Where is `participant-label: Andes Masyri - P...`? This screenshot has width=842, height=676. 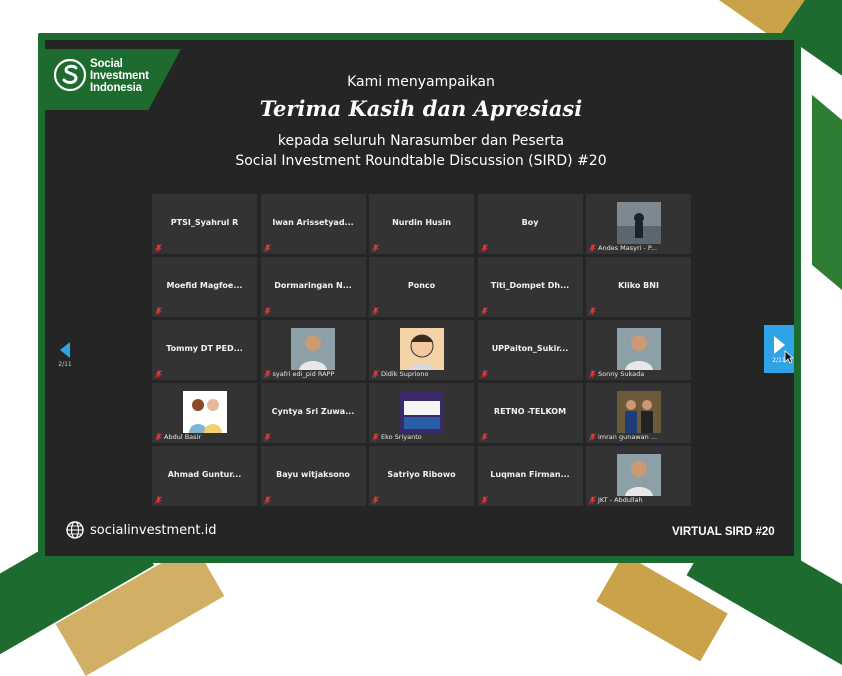 participant-label: Andes Masyri - P... is located at coordinates (628, 248).